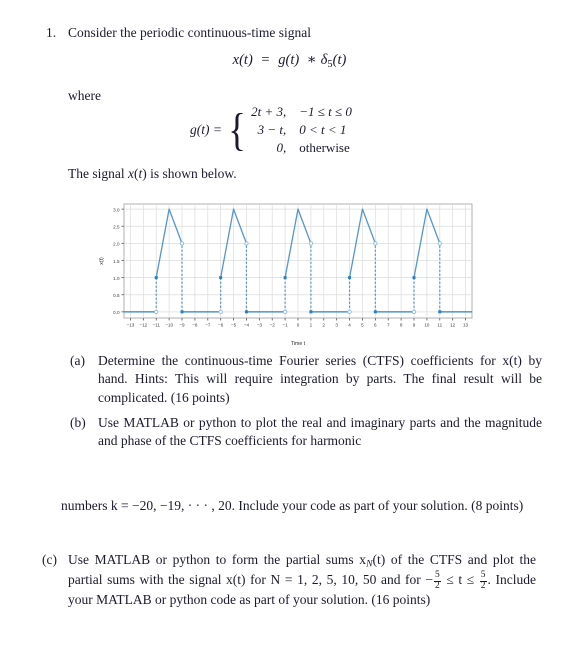  What do you see at coordinates (260, 325) in the screenshot?
I see `x-axis-tick-label: −3` at bounding box center [260, 325].